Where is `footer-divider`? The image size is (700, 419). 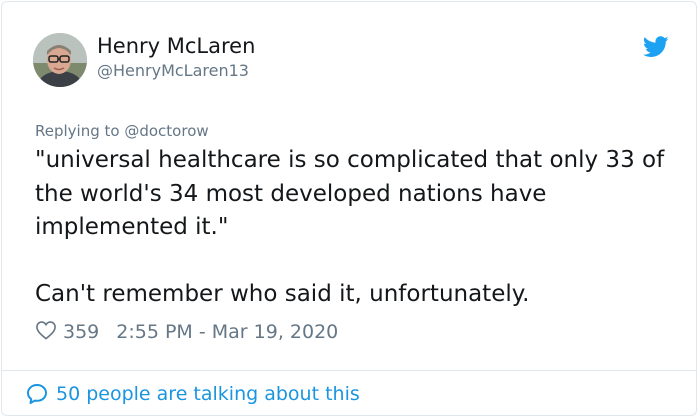 footer-divider is located at coordinates (349, 370).